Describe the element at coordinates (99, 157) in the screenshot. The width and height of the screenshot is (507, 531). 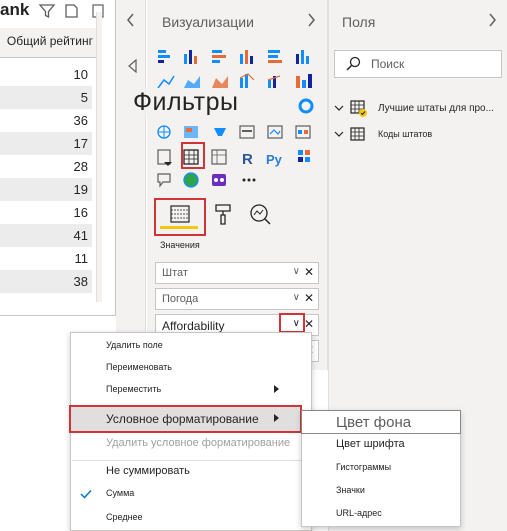
I see `table-scrollbar` at that location.